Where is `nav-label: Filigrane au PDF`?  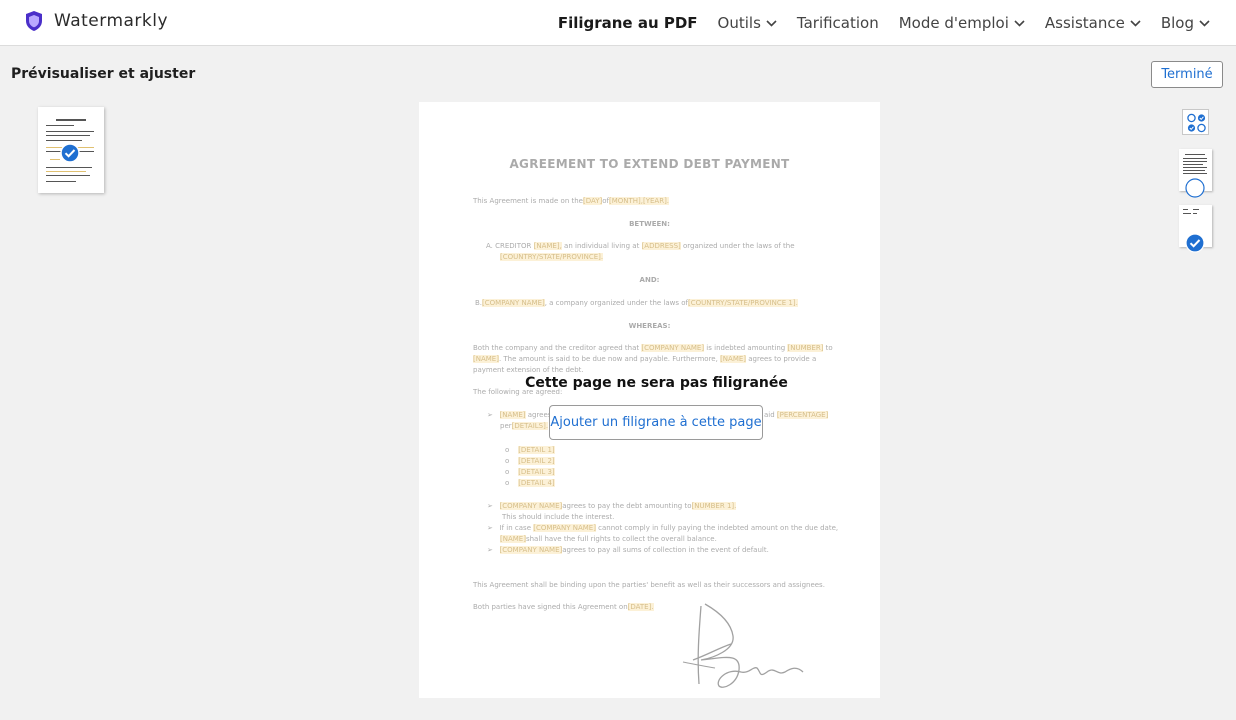
nav-label: Filigrane au PDF is located at coordinates (627, 23).